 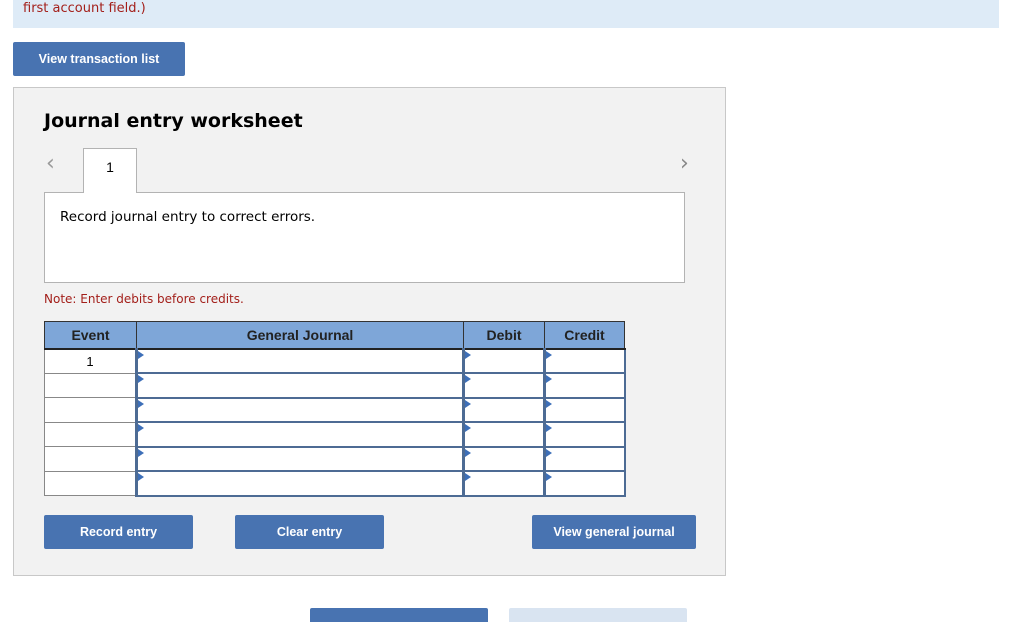 I want to click on note-text: Note: Enter debits before credits., so click(x=144, y=299).